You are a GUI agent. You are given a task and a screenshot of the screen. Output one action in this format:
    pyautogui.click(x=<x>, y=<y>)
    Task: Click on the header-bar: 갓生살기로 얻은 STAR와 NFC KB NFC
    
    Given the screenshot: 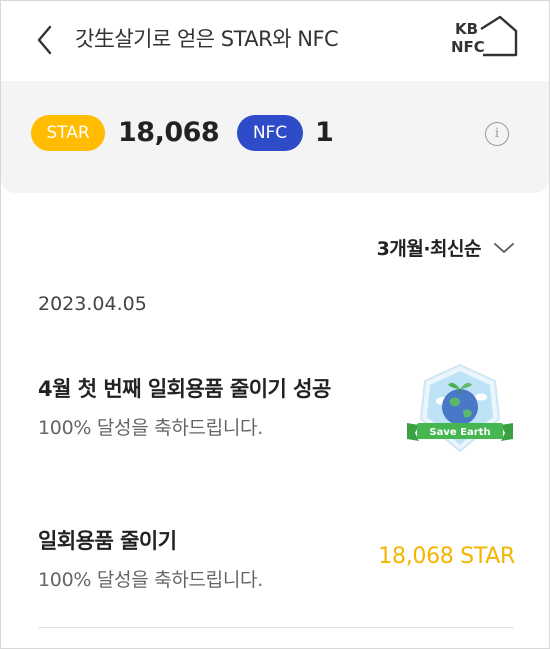 What is the action you would take?
    pyautogui.click(x=275, y=40)
    